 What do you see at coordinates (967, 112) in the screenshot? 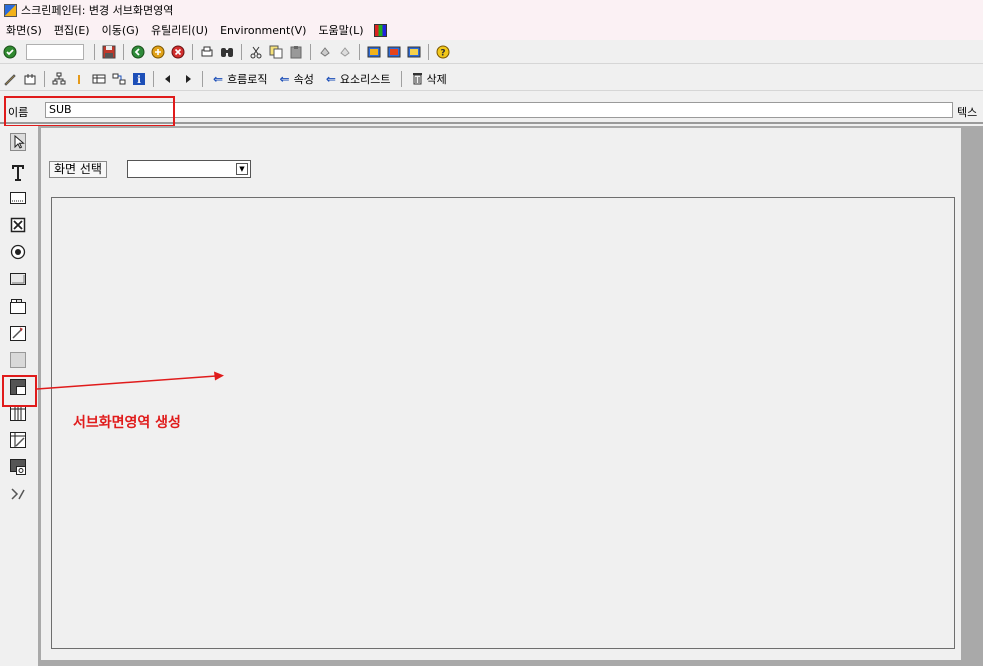
I see `text-label: 텍스` at bounding box center [967, 112].